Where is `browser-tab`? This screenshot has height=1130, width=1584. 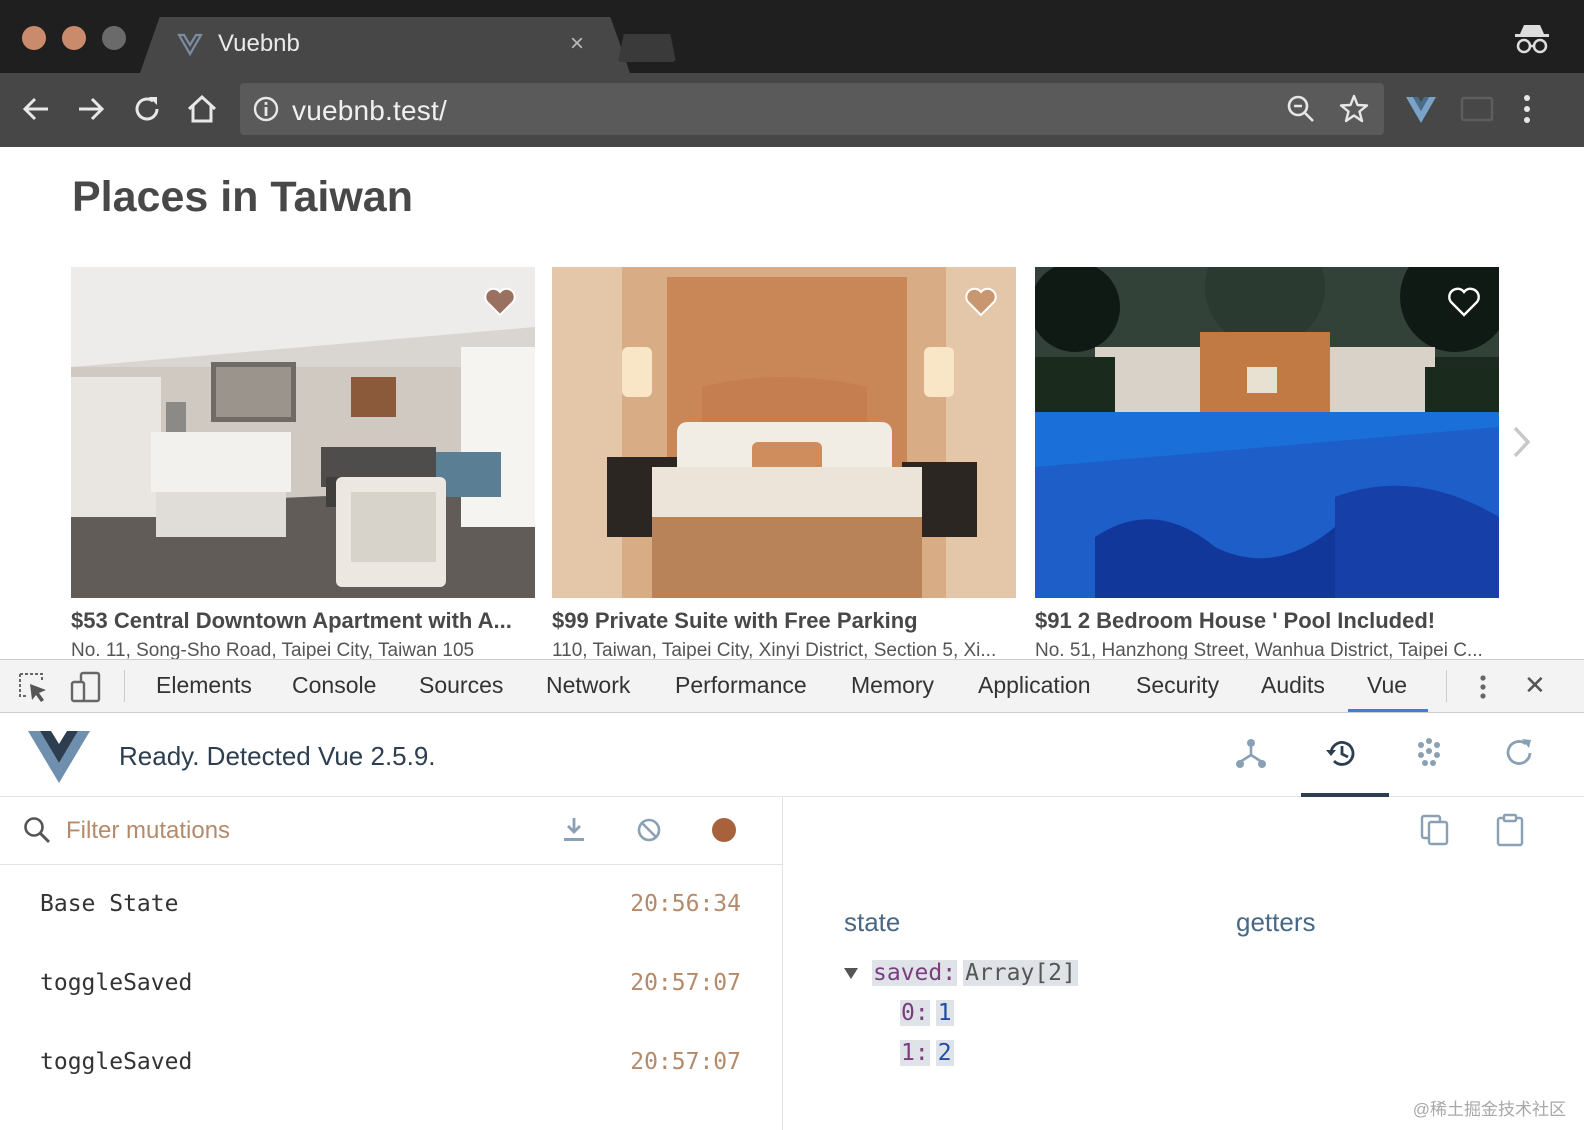 browser-tab is located at coordinates (385, 45).